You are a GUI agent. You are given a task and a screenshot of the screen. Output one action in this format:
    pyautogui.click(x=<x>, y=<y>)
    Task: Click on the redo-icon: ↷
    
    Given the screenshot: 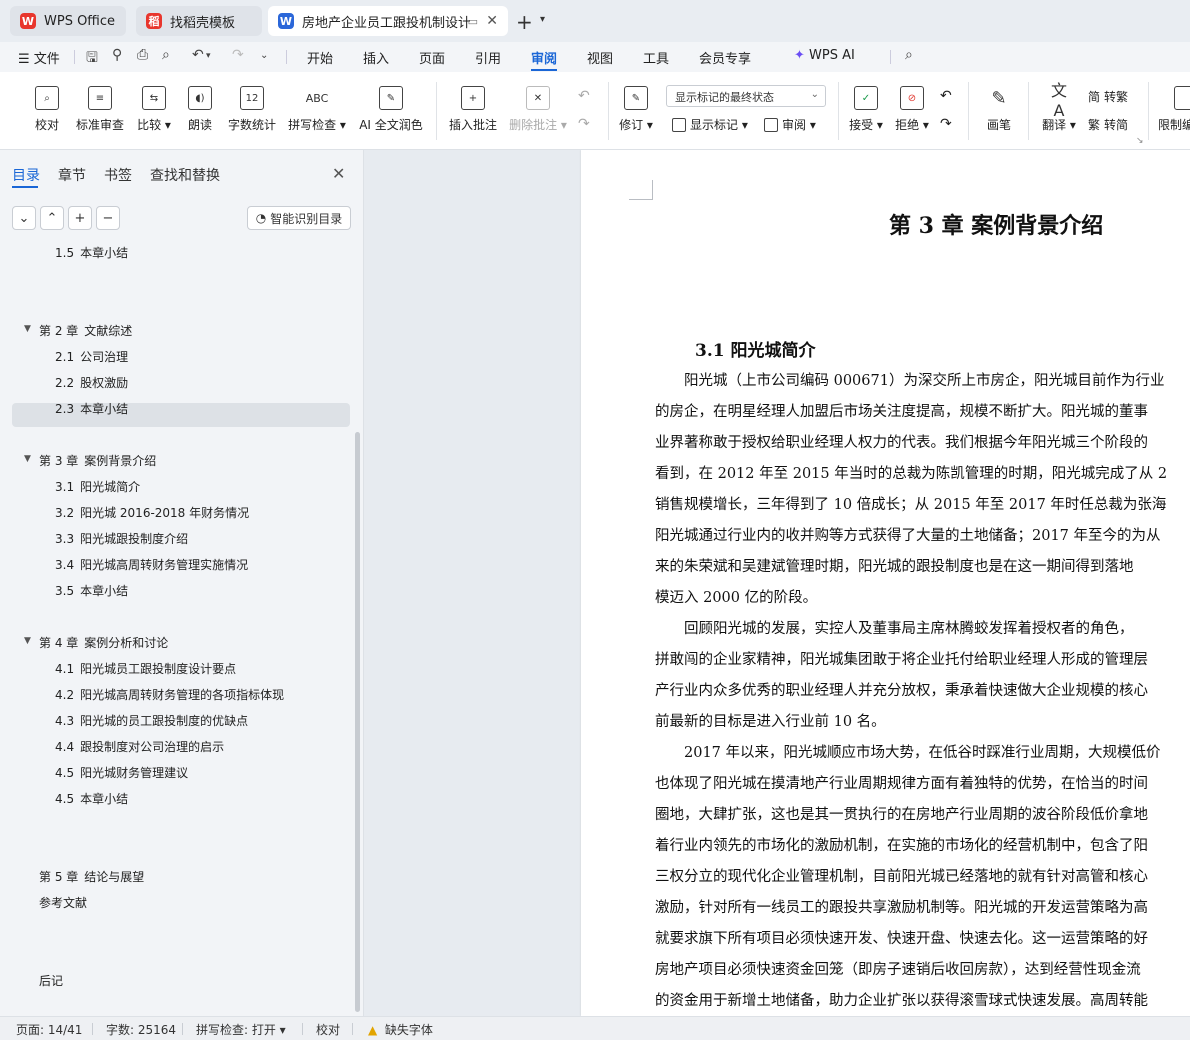 What is the action you would take?
    pyautogui.click(x=238, y=55)
    